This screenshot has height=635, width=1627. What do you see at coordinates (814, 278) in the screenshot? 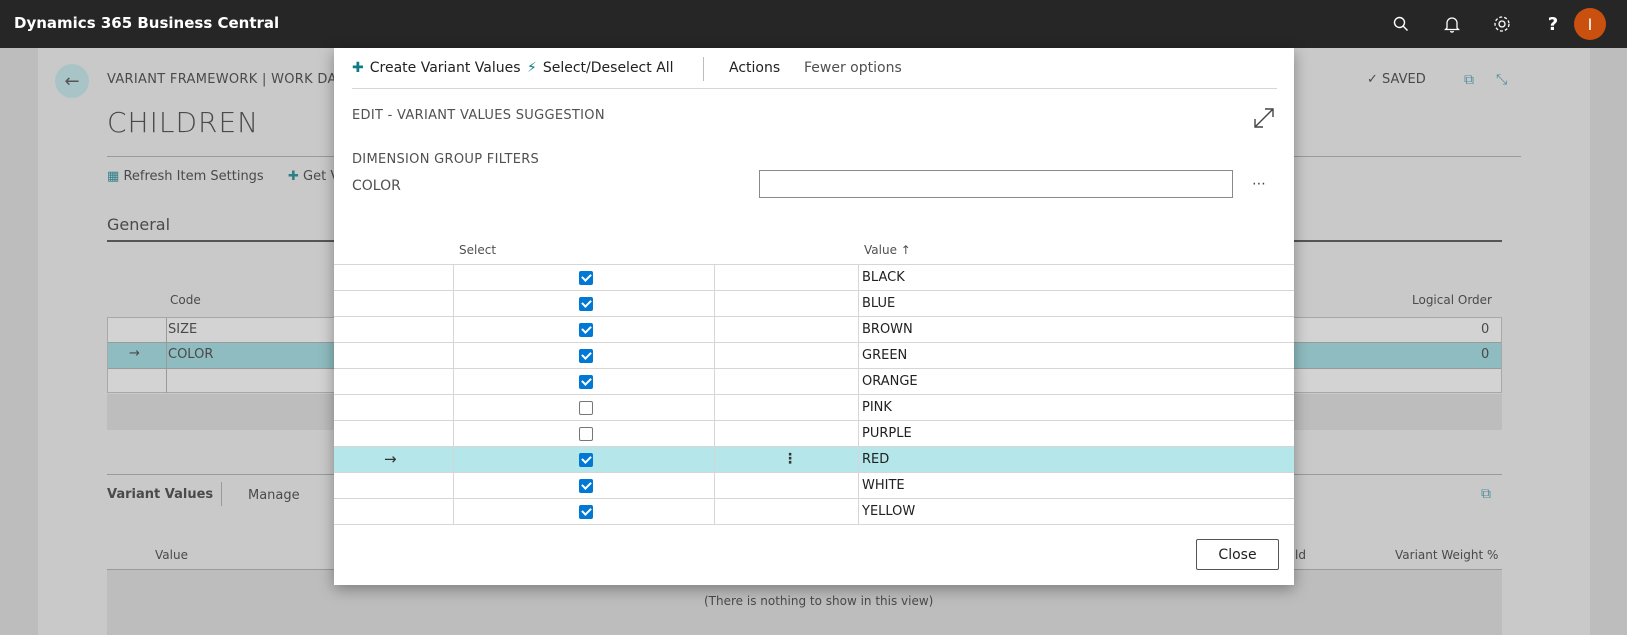
I see `table-row: BLACK` at bounding box center [814, 278].